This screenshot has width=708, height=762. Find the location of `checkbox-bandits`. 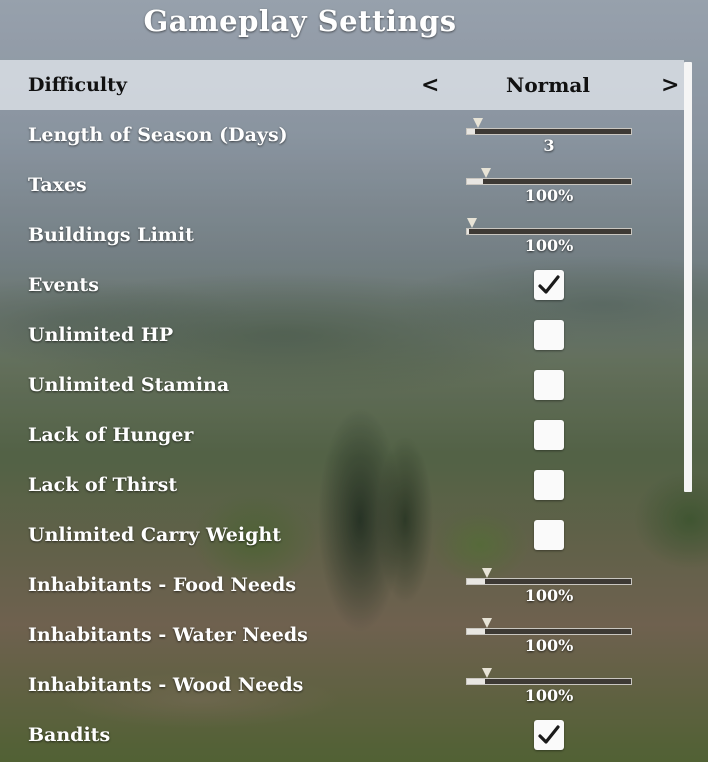

checkbox-bandits is located at coordinates (549, 735).